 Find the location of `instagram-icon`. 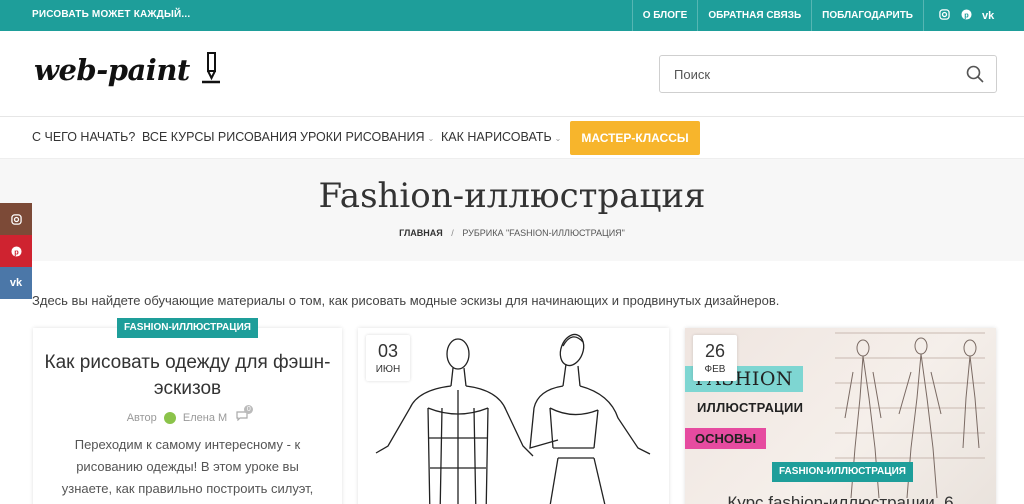

instagram-icon is located at coordinates (944, 15).